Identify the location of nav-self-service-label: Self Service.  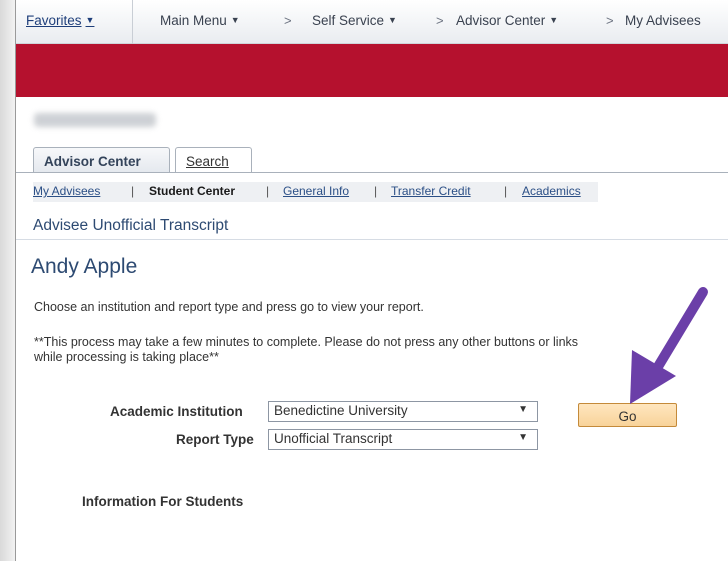
(348, 20).